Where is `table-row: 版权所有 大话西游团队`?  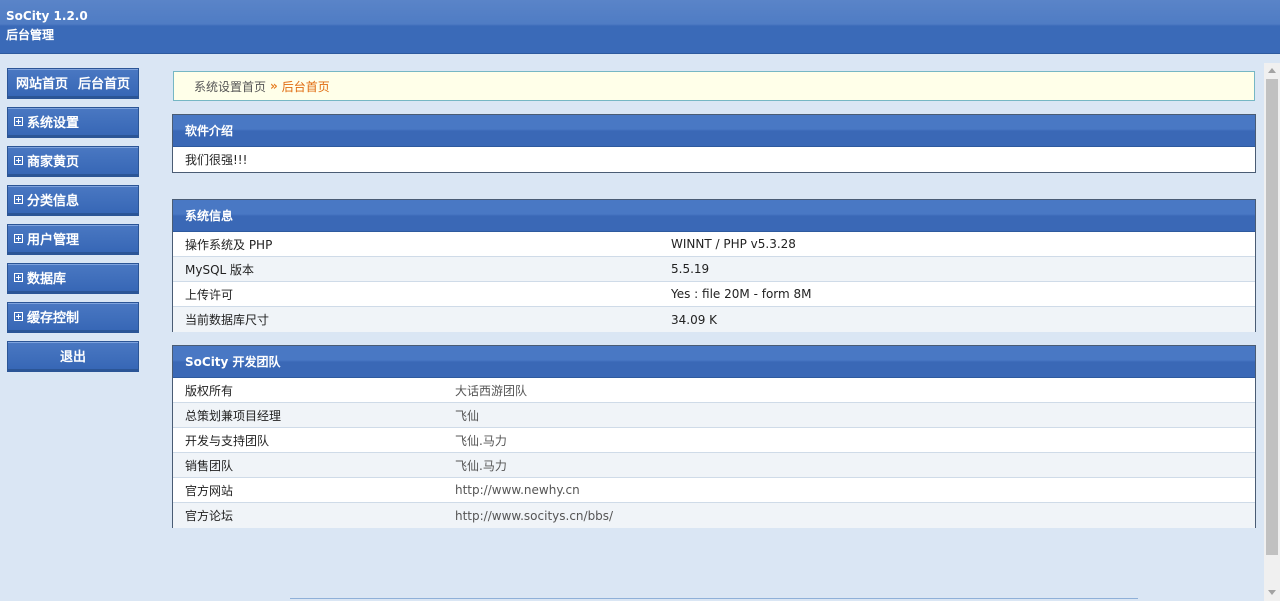
table-row: 版权所有 大话西游团队 is located at coordinates (714, 390).